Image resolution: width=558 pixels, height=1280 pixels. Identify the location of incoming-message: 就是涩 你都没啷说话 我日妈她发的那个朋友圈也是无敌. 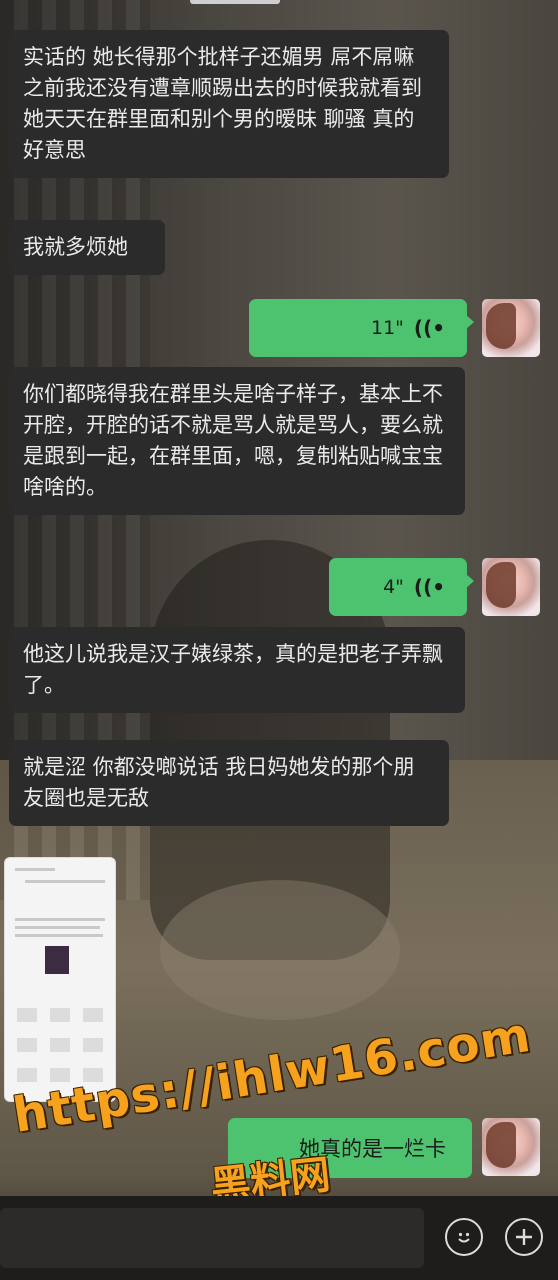
(229, 783).